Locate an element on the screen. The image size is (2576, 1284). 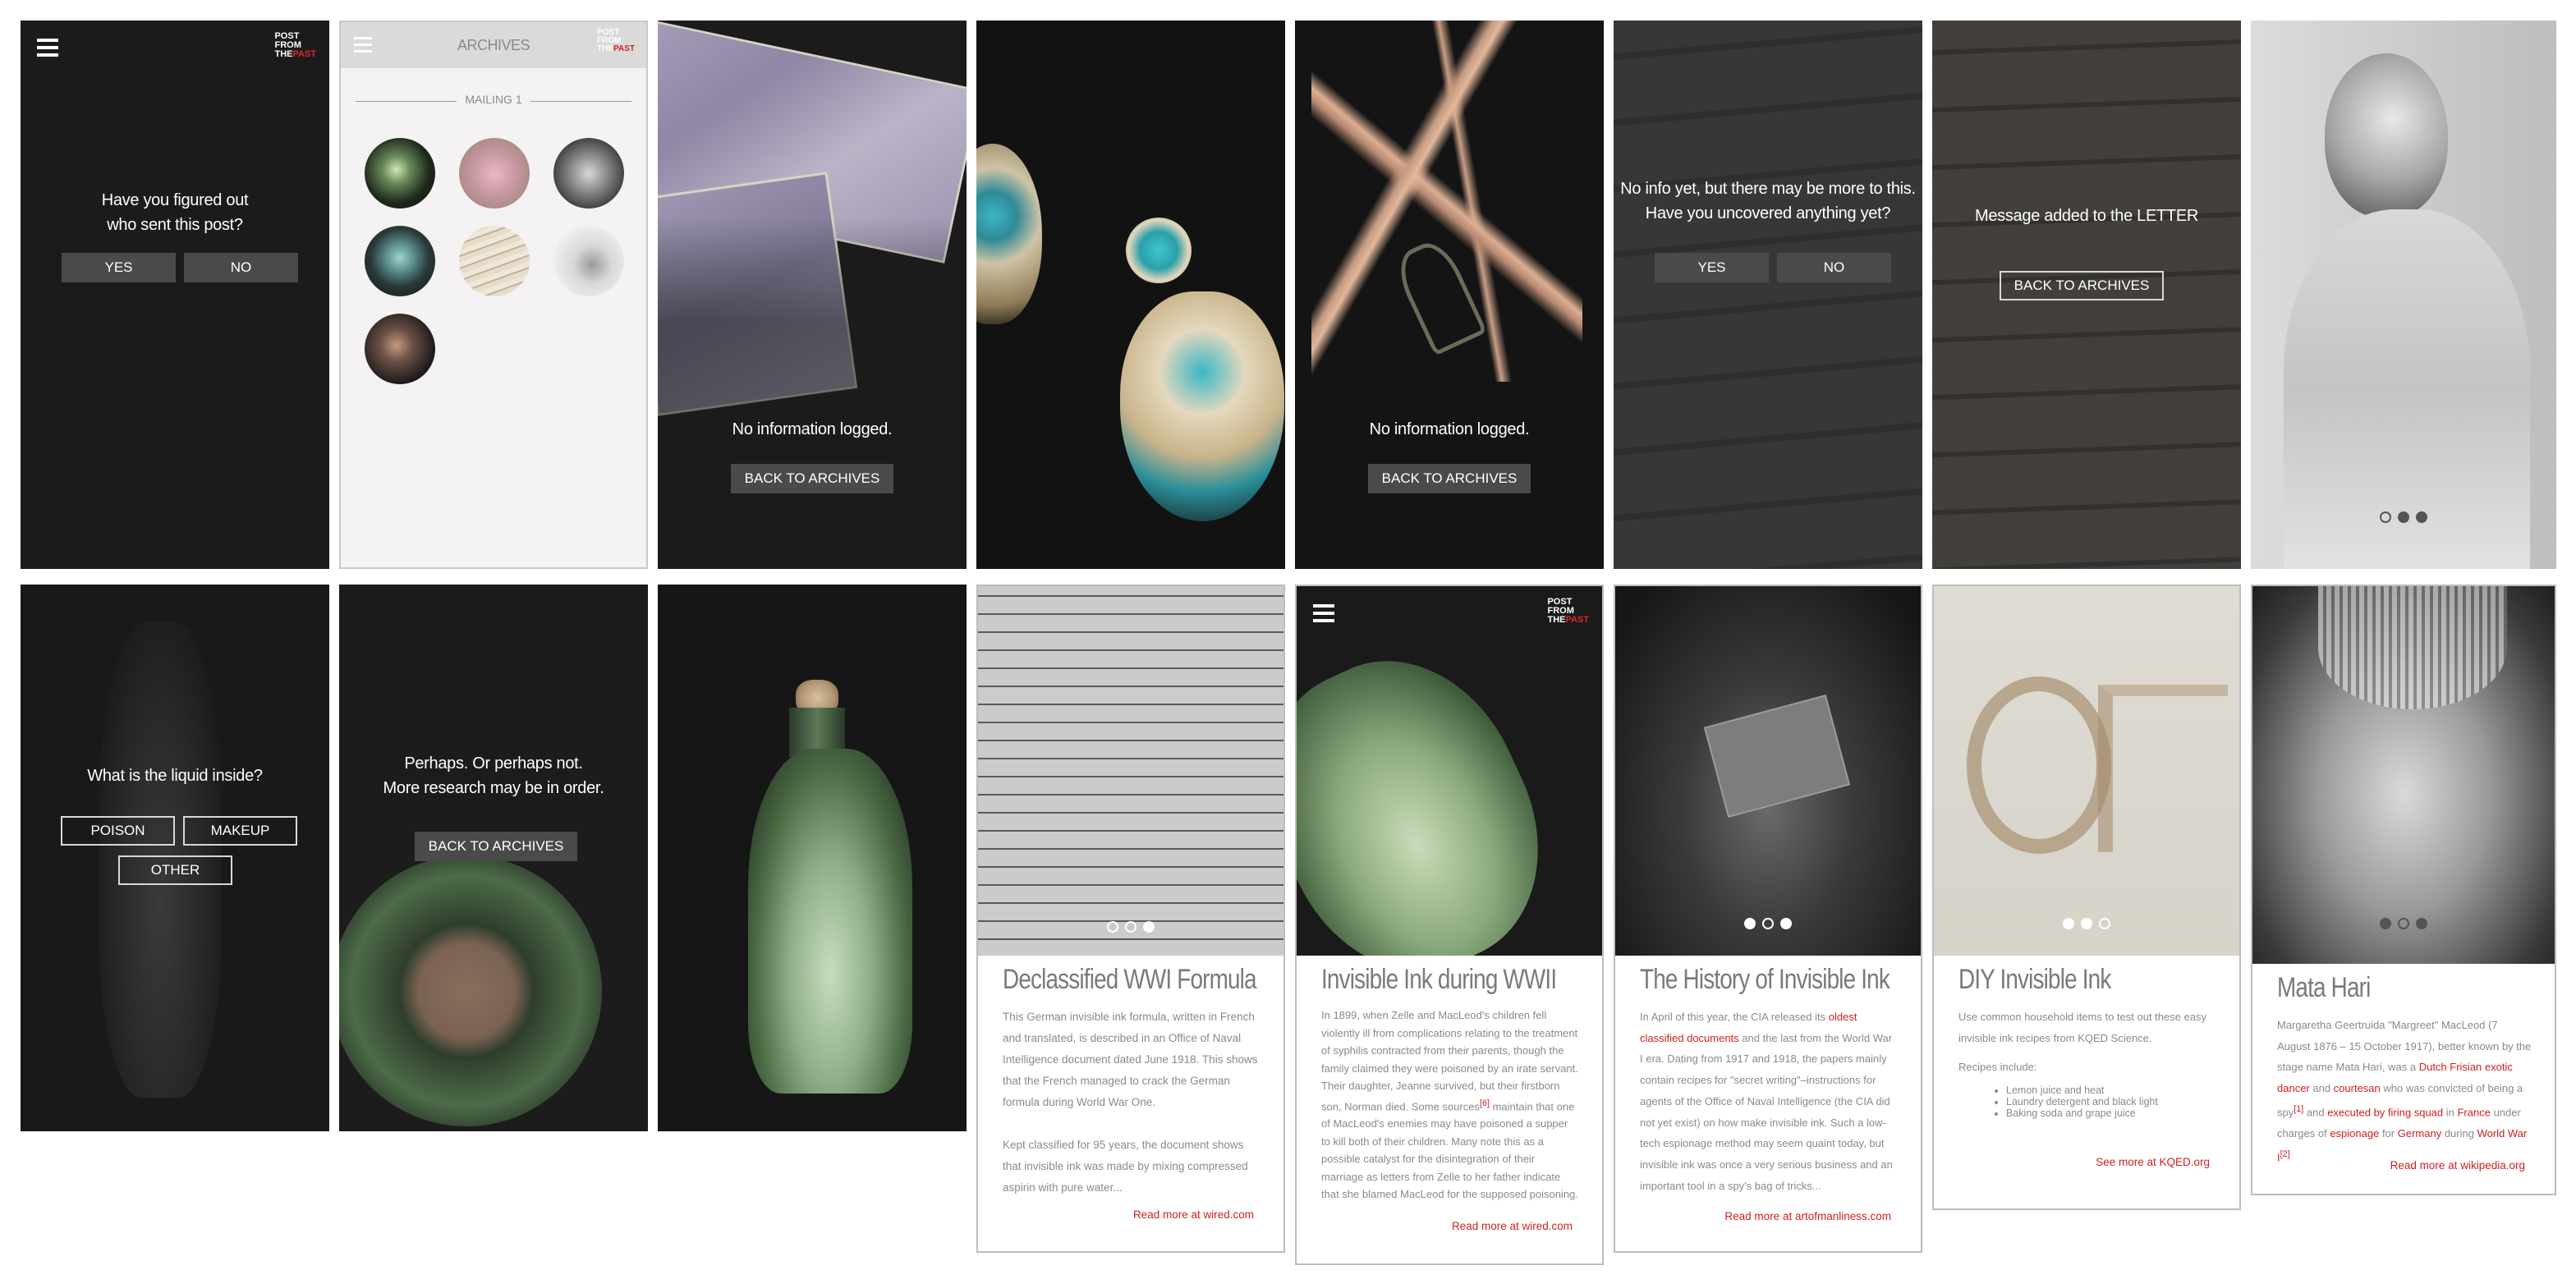
archive-item-glass is located at coordinates (588, 261).